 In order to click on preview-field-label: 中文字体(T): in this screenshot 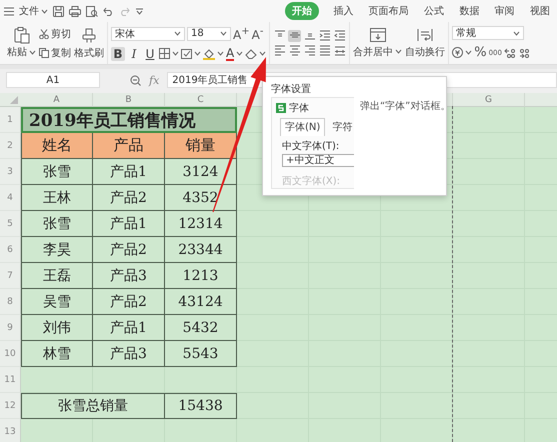, I will do `click(311, 146)`.